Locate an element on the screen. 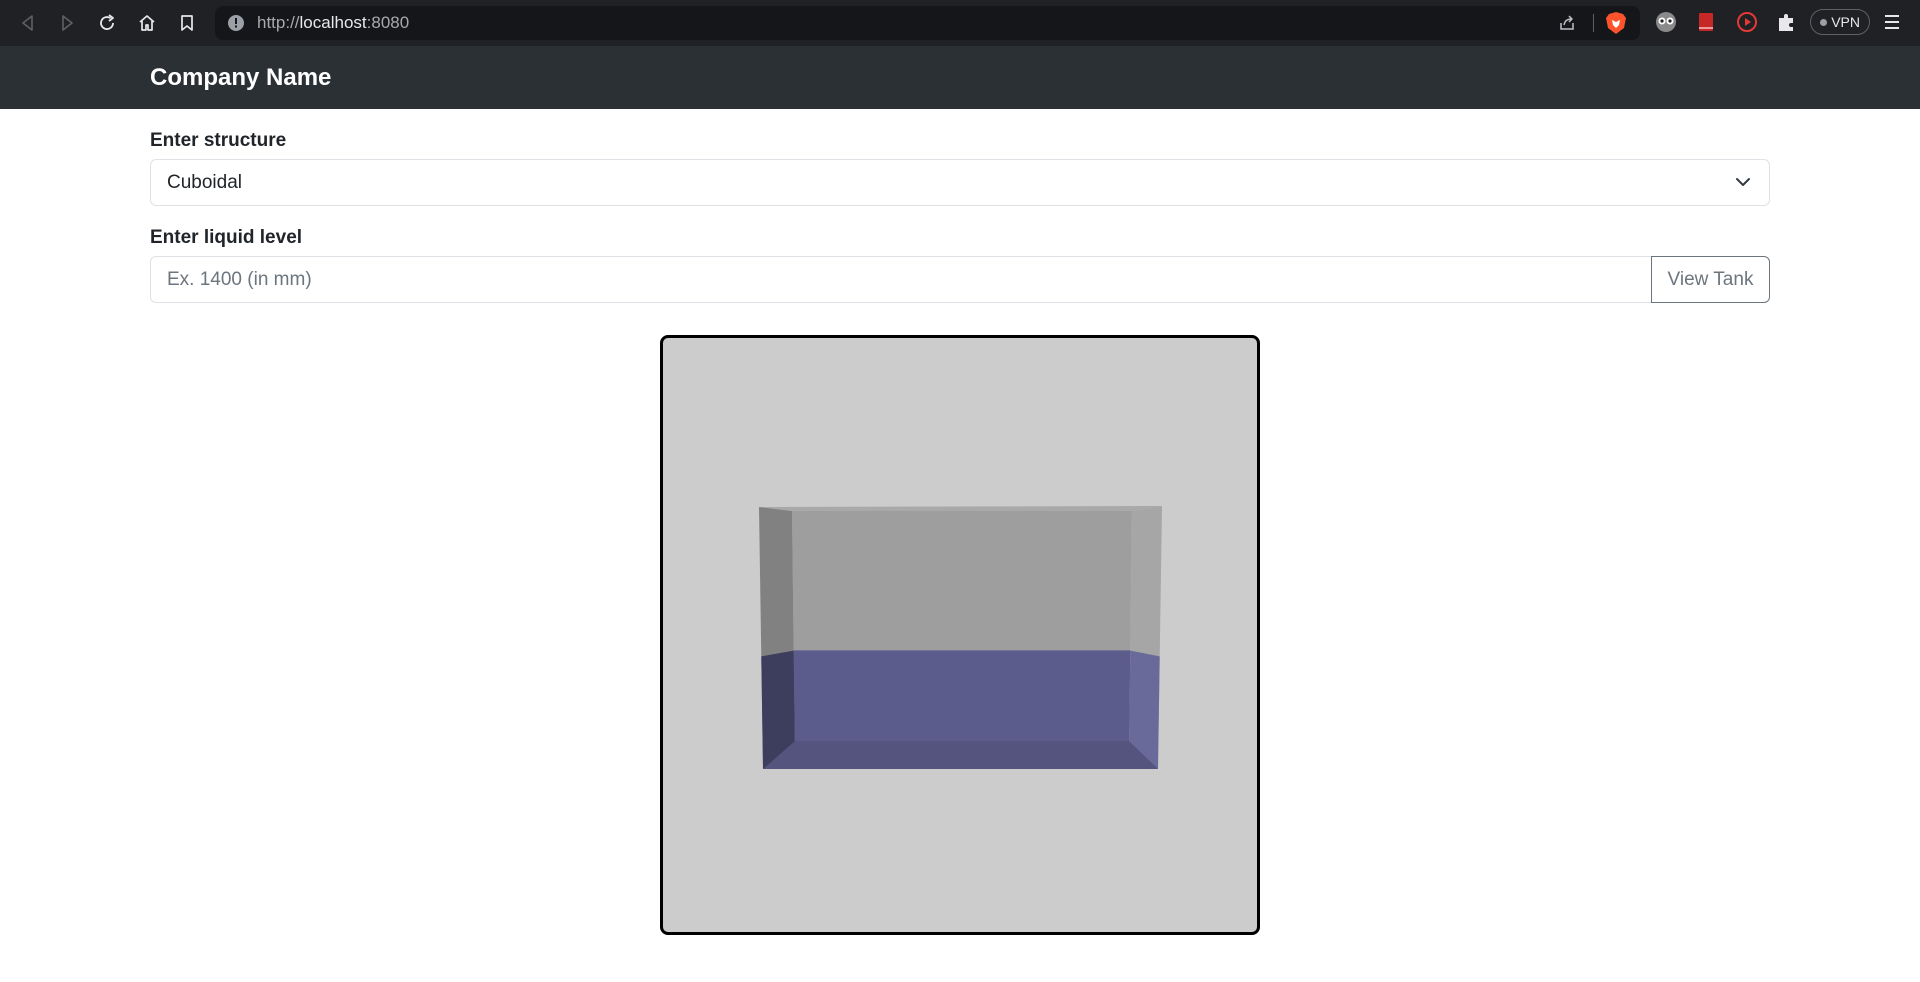 This screenshot has width=1920, height=982. browser-toolbar: http://localhost:8080 VPN is located at coordinates (960, 23).